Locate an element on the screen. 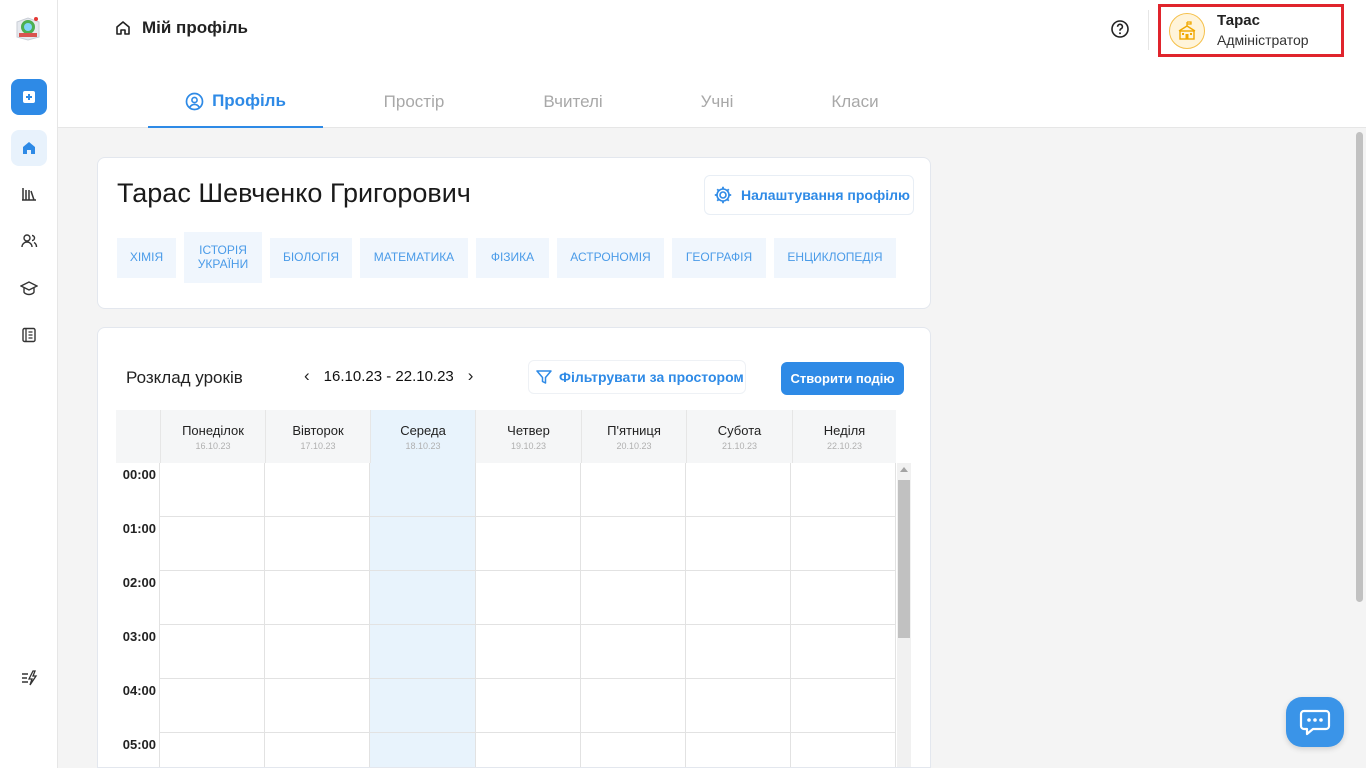  profile-tabs: Профіль Простір Вчителі Учні Класи is located at coordinates (532, 102).